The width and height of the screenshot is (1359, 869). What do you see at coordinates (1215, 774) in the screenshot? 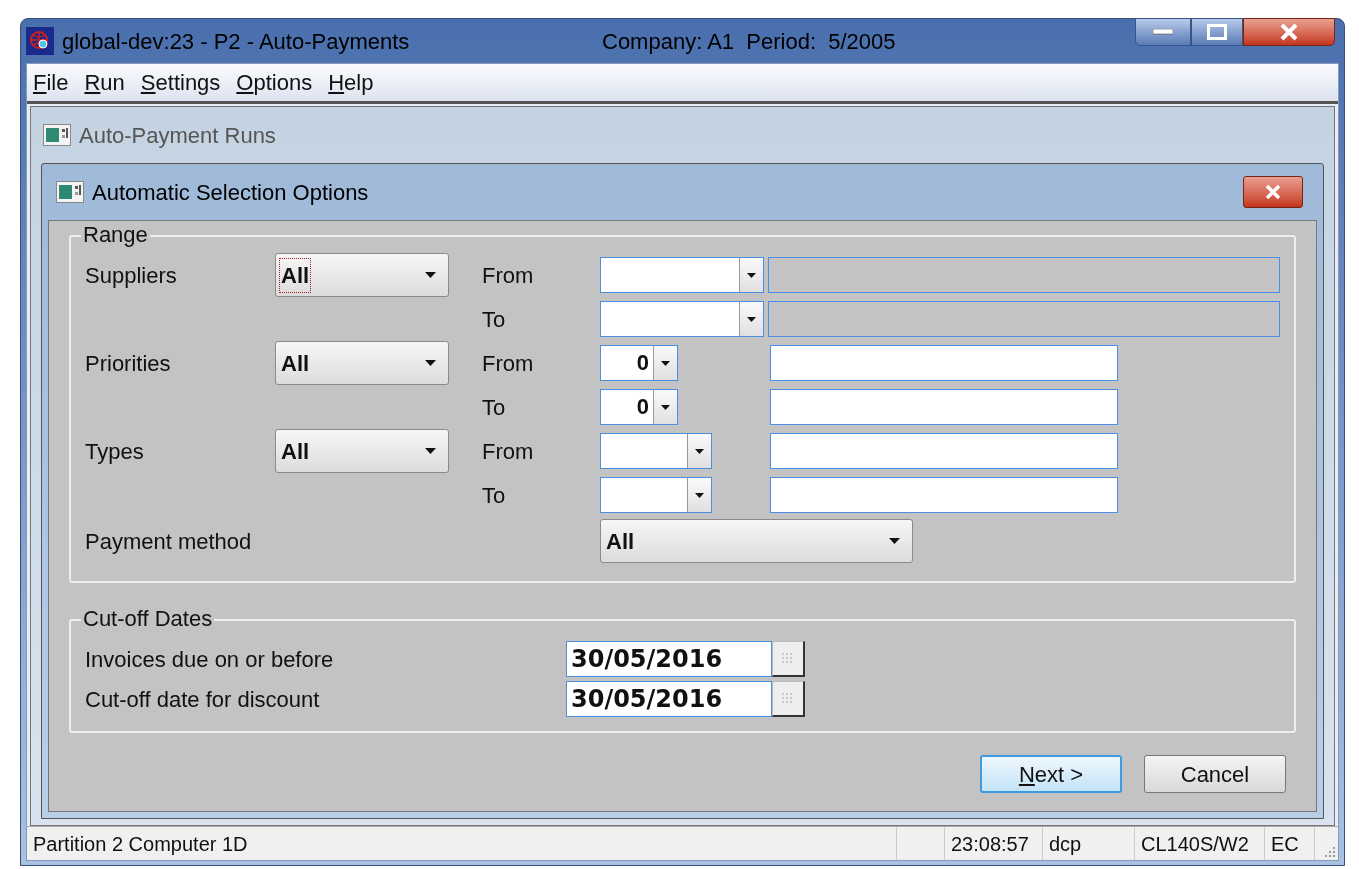
I see `dialog-button: Cancel` at bounding box center [1215, 774].